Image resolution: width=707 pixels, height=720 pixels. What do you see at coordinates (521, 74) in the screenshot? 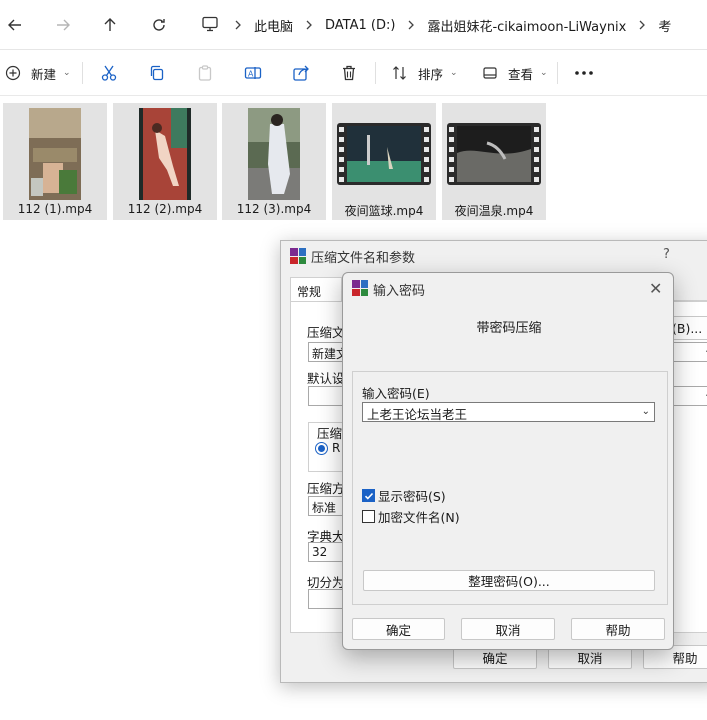
I see `view-label: 查看` at bounding box center [521, 74].